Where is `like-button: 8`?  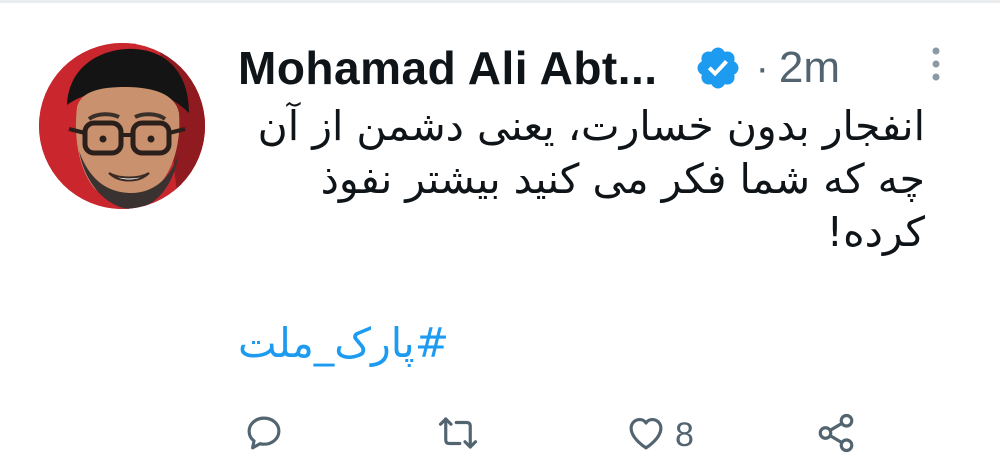
like-button: 8 is located at coordinates (659, 435).